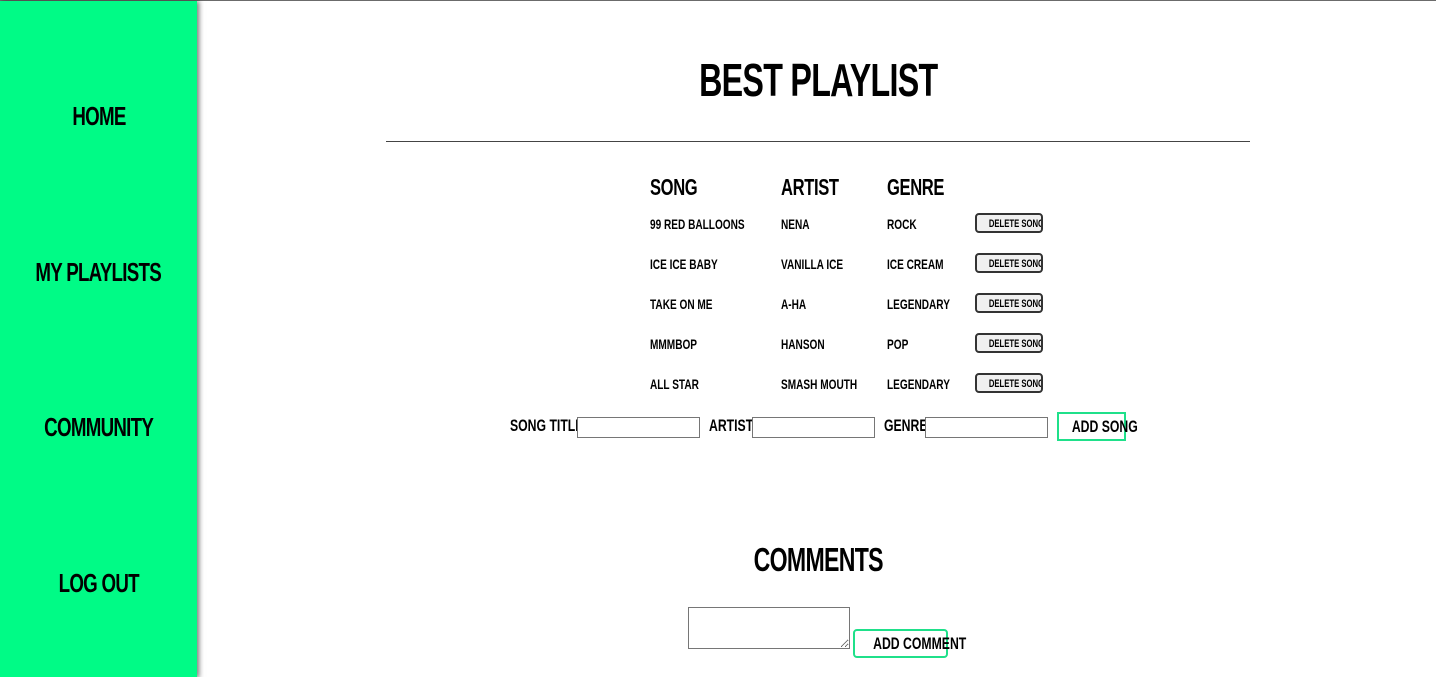 This screenshot has height=677, width=1436. Describe the element at coordinates (813, 427) in the screenshot. I see `artist-input` at that location.